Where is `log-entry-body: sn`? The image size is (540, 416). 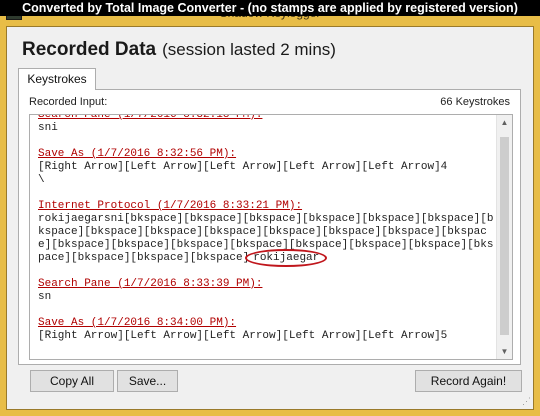
log-entry-body: sn is located at coordinates (45, 297).